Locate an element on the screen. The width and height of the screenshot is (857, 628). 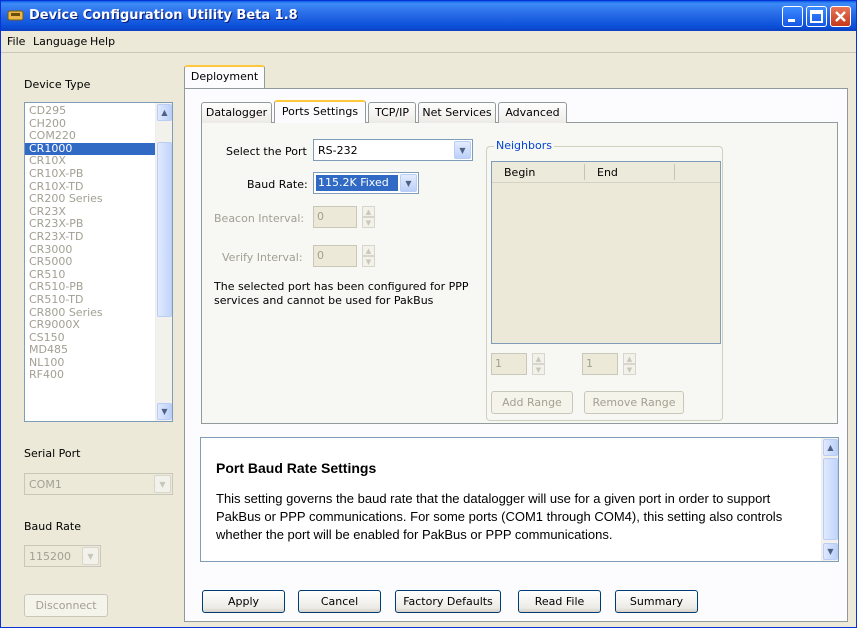
verify-interval-value: 0 is located at coordinates (320, 255).